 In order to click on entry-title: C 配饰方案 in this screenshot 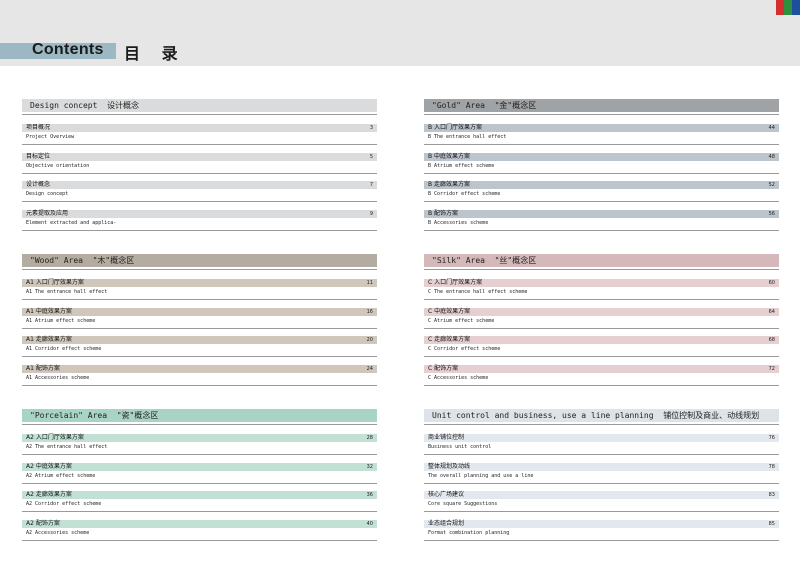, I will do `click(443, 368)`.